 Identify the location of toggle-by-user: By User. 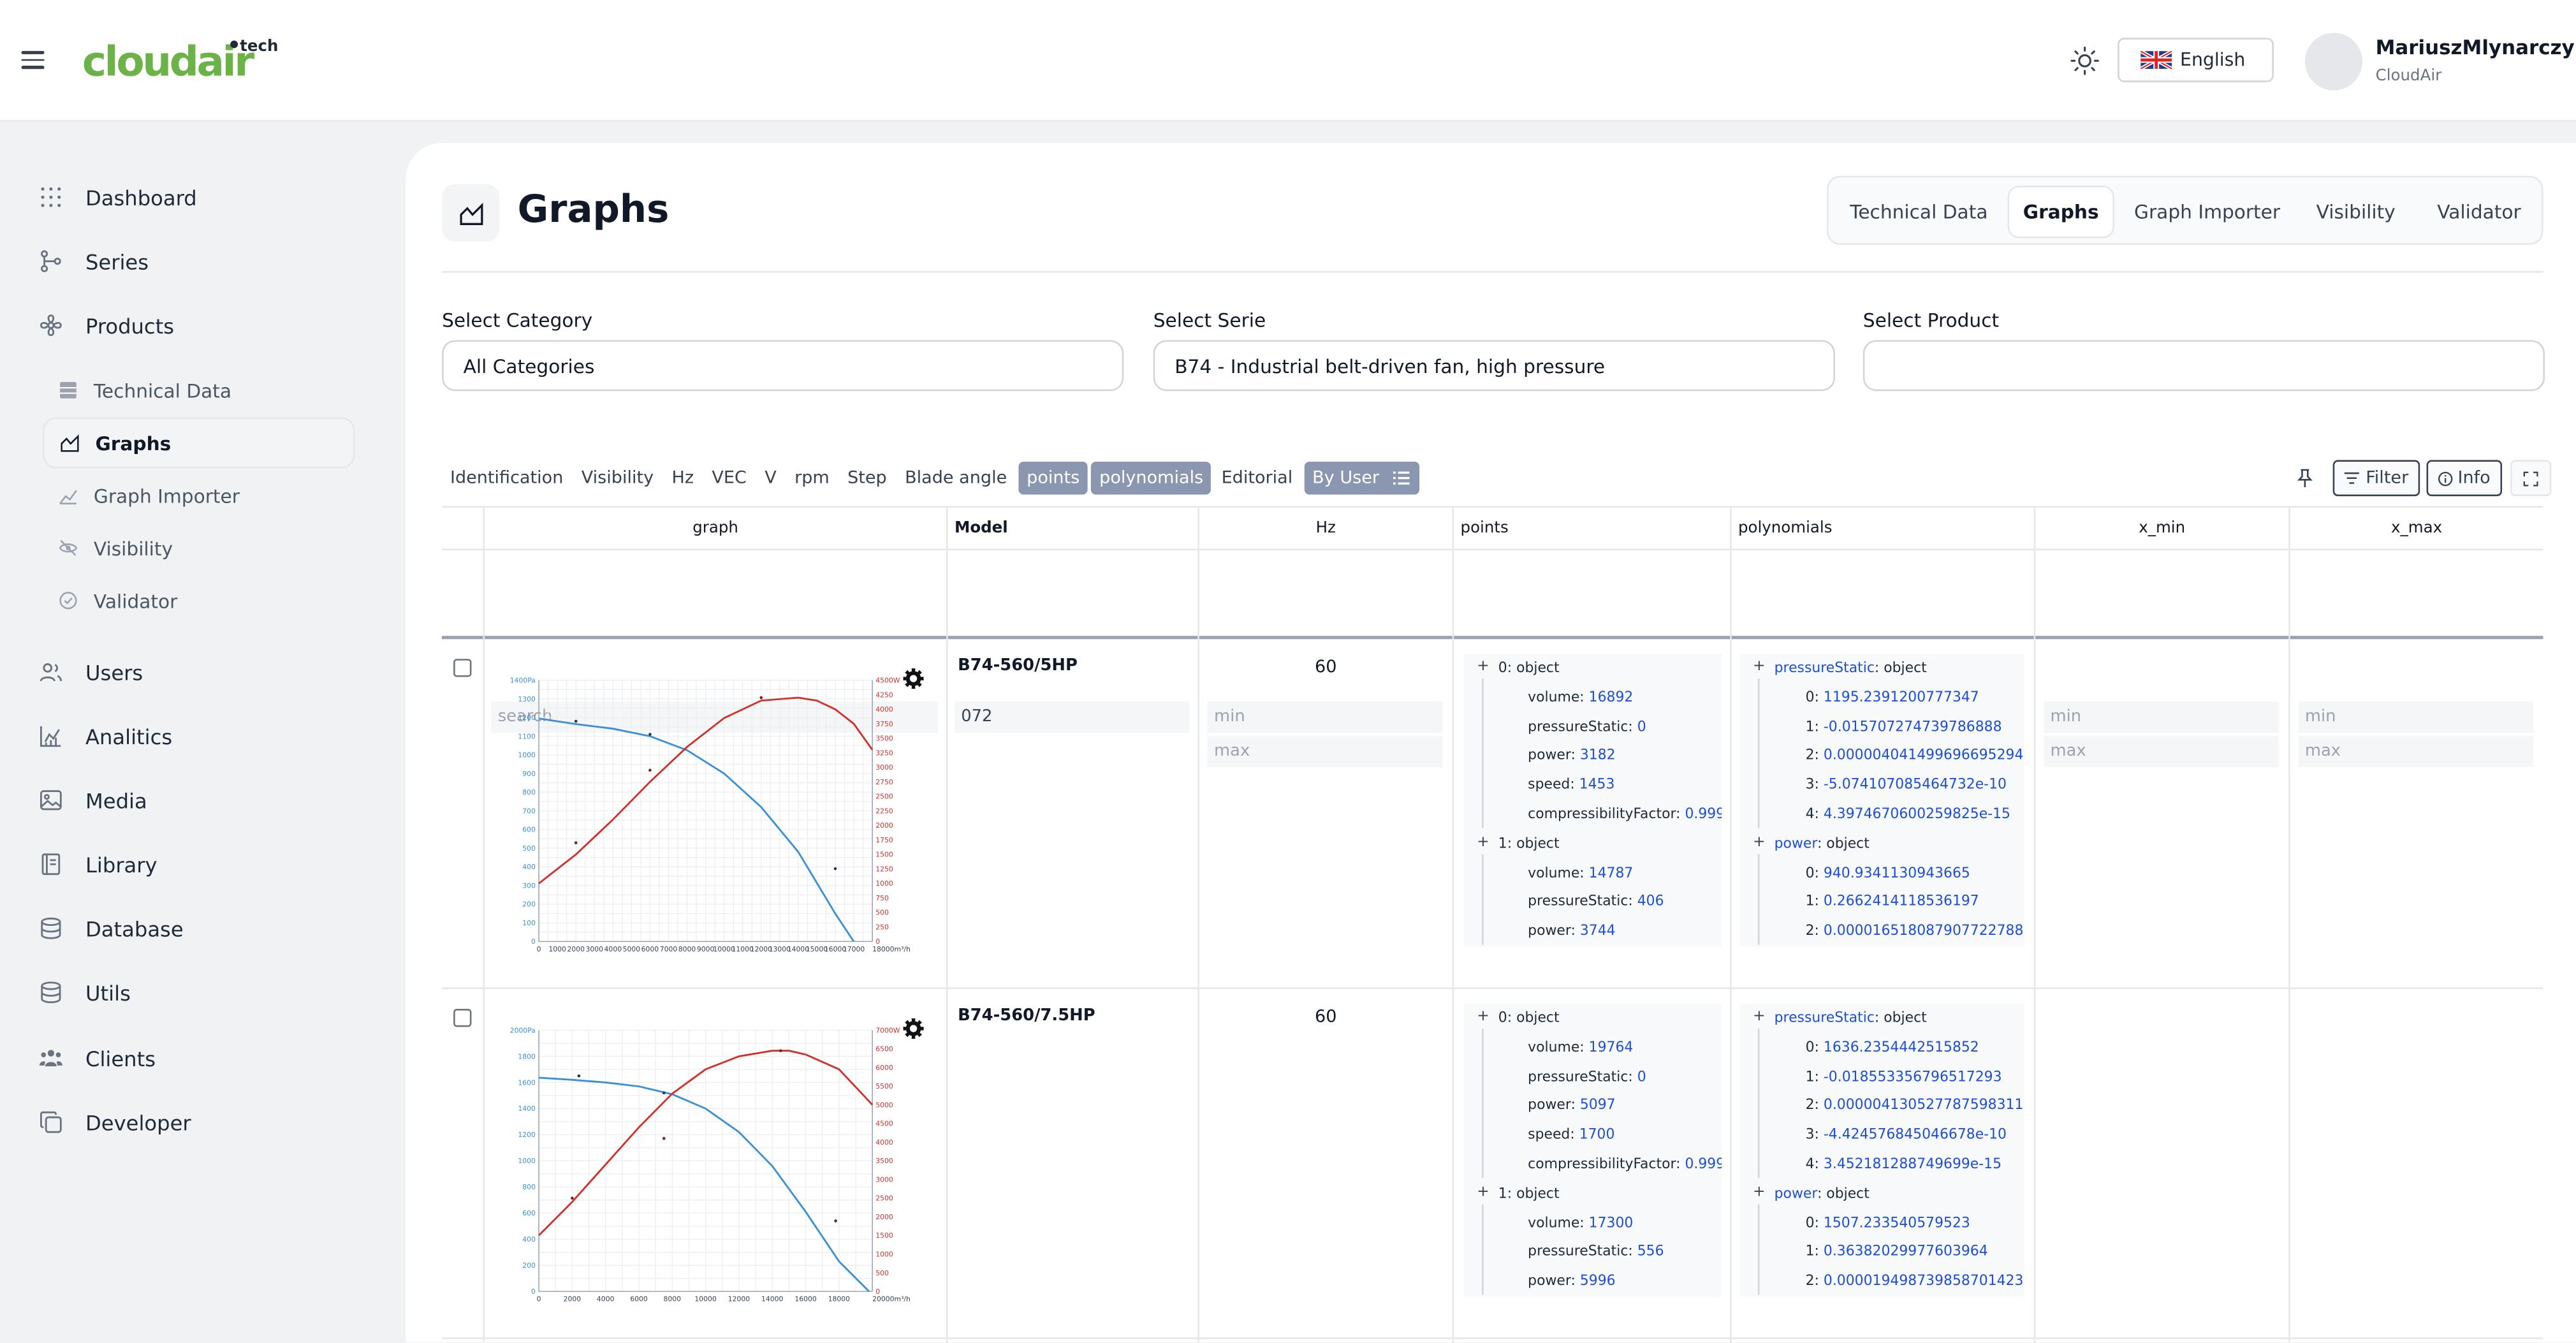
(1362, 478).